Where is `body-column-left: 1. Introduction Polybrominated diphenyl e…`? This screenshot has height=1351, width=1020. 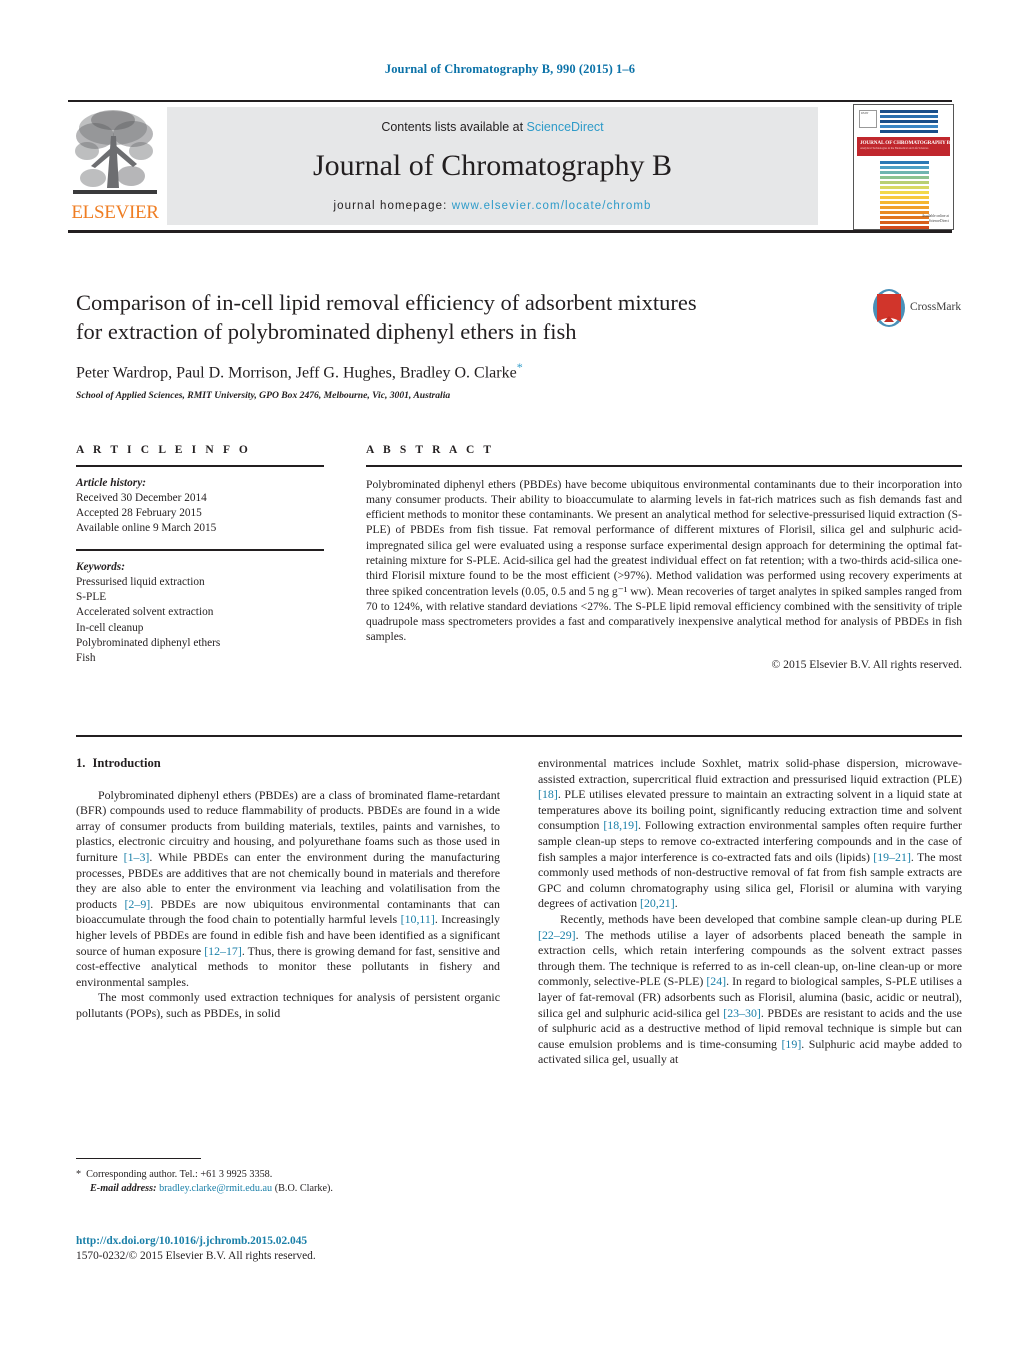 body-column-left: 1. Introduction Polybrominated diphenyl e… is located at coordinates (288, 889).